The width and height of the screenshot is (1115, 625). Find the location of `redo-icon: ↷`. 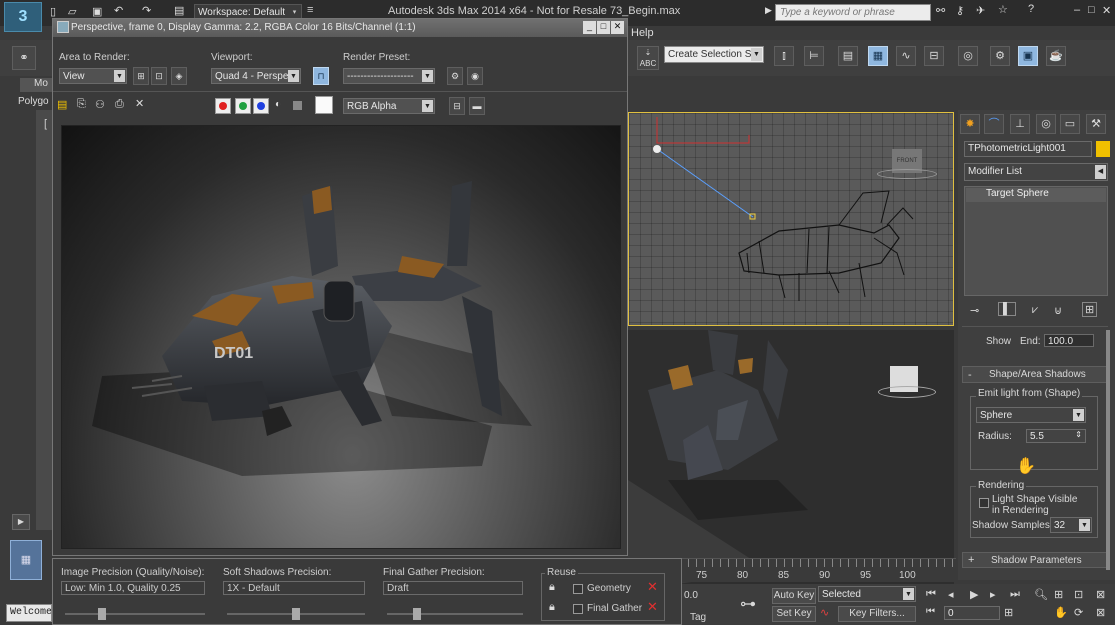

redo-icon: ↷ is located at coordinates (146, 10).